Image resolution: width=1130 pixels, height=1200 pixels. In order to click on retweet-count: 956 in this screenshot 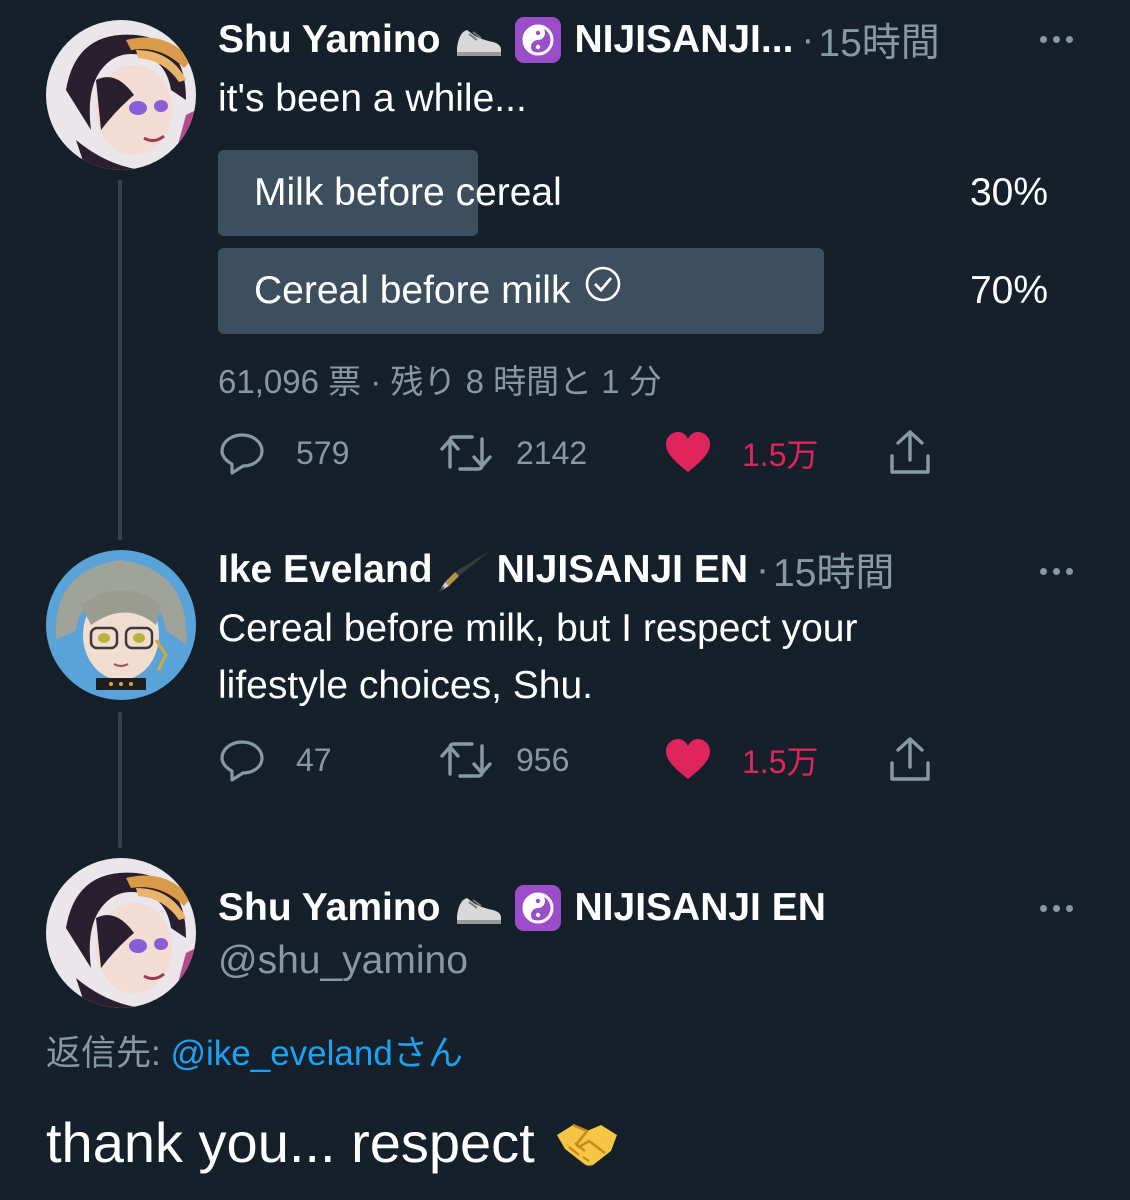, I will do `click(543, 759)`.